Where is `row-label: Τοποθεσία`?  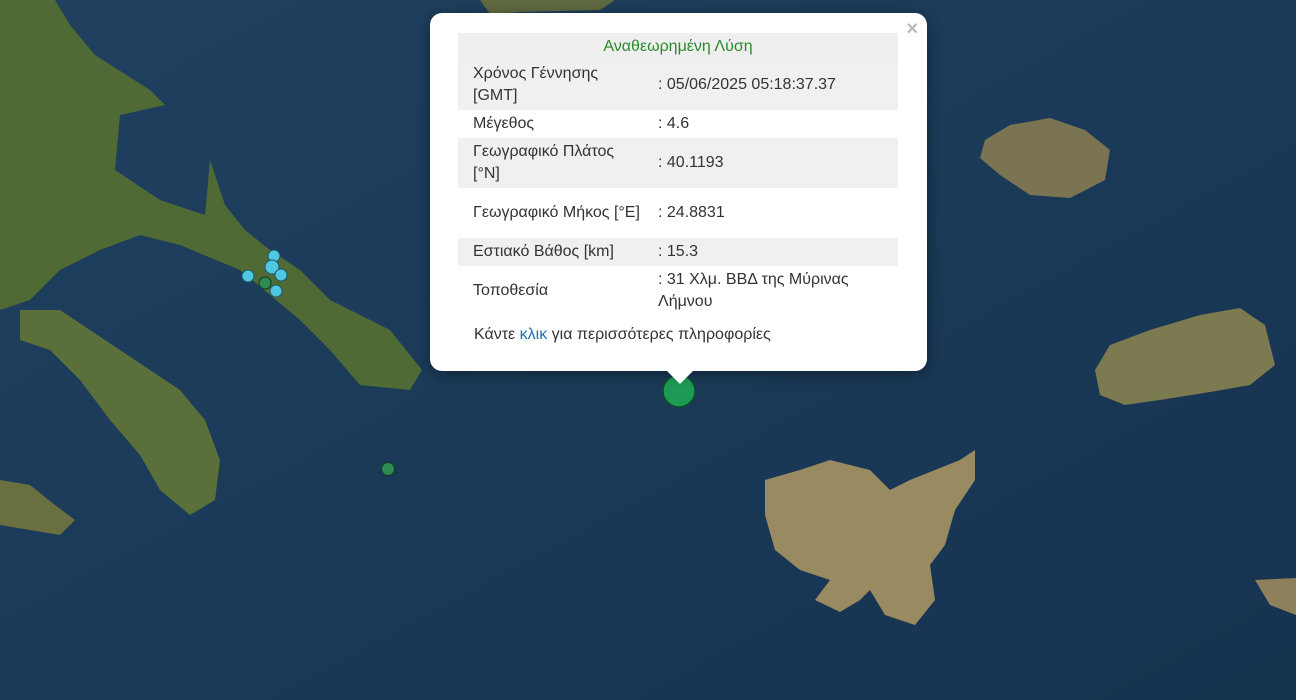
row-label: Τοποθεσία is located at coordinates (511, 290).